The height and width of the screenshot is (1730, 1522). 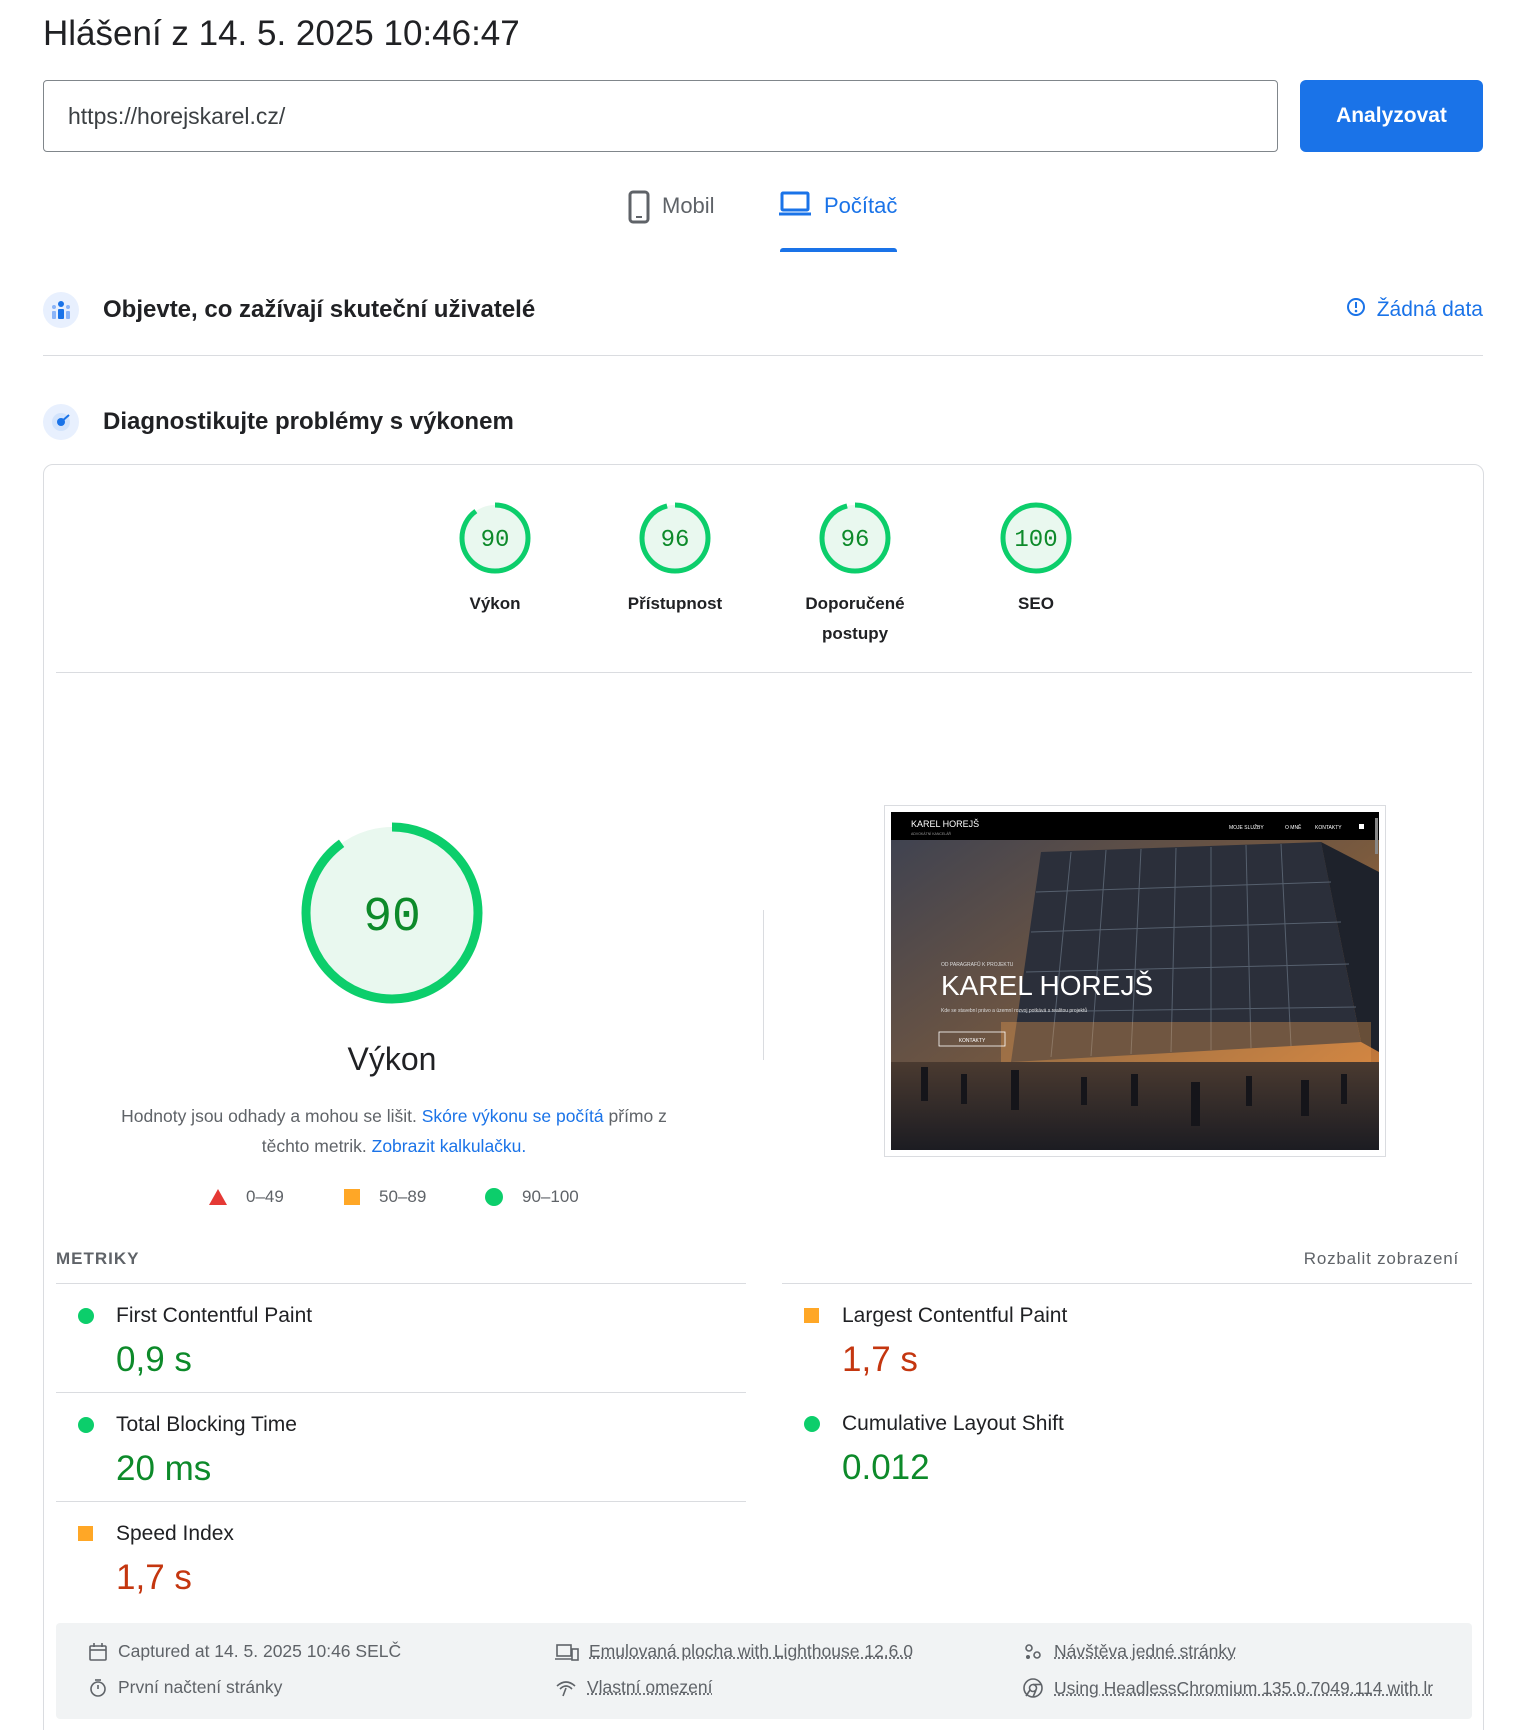 What do you see at coordinates (1356, 310) in the screenshot?
I see `info-icon` at bounding box center [1356, 310].